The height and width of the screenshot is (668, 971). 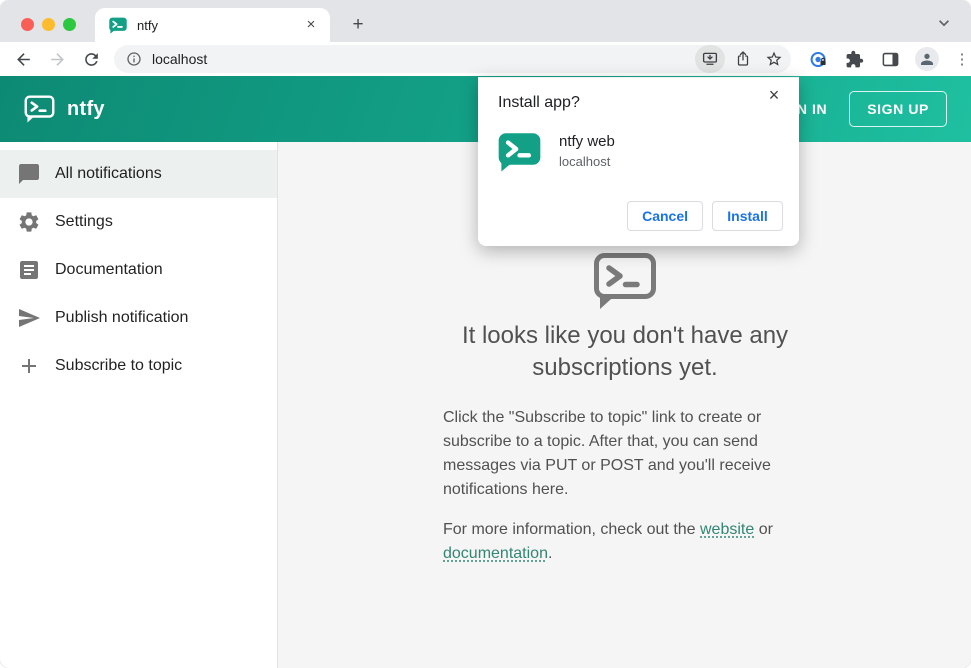 What do you see at coordinates (48, 24) in the screenshot?
I see `minimize-window-button` at bounding box center [48, 24].